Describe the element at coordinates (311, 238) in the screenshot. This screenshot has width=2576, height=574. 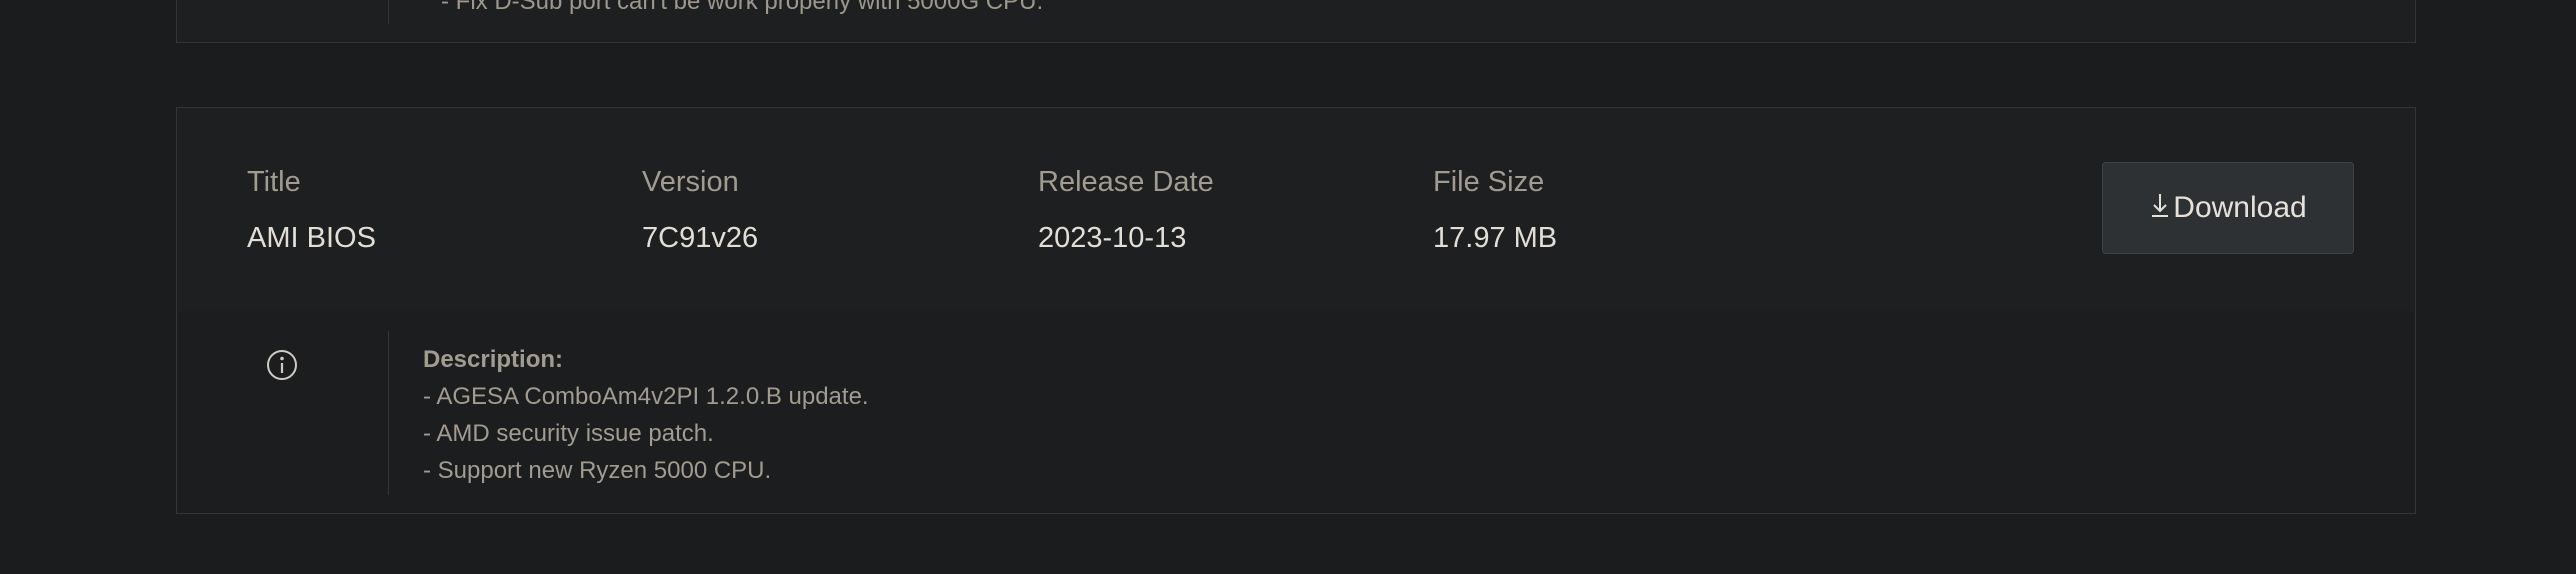
I see `title-value: AMI BIOS` at that location.